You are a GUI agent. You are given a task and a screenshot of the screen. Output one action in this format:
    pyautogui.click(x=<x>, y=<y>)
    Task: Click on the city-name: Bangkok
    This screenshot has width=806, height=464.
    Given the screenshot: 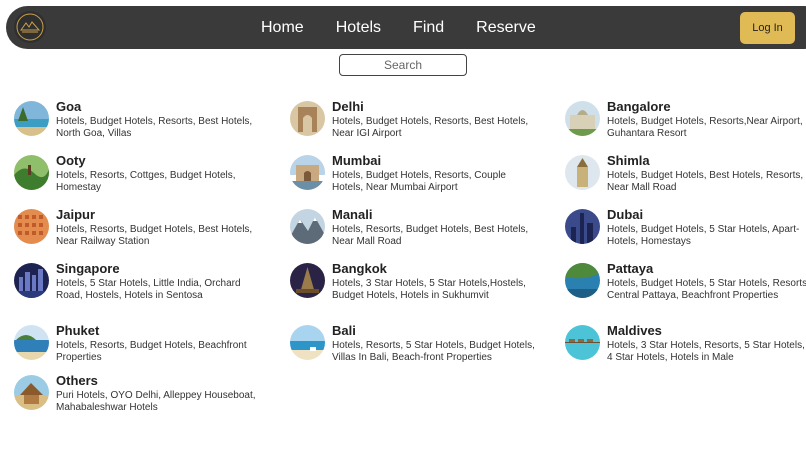 What is the action you would take?
    pyautogui.click(x=359, y=268)
    